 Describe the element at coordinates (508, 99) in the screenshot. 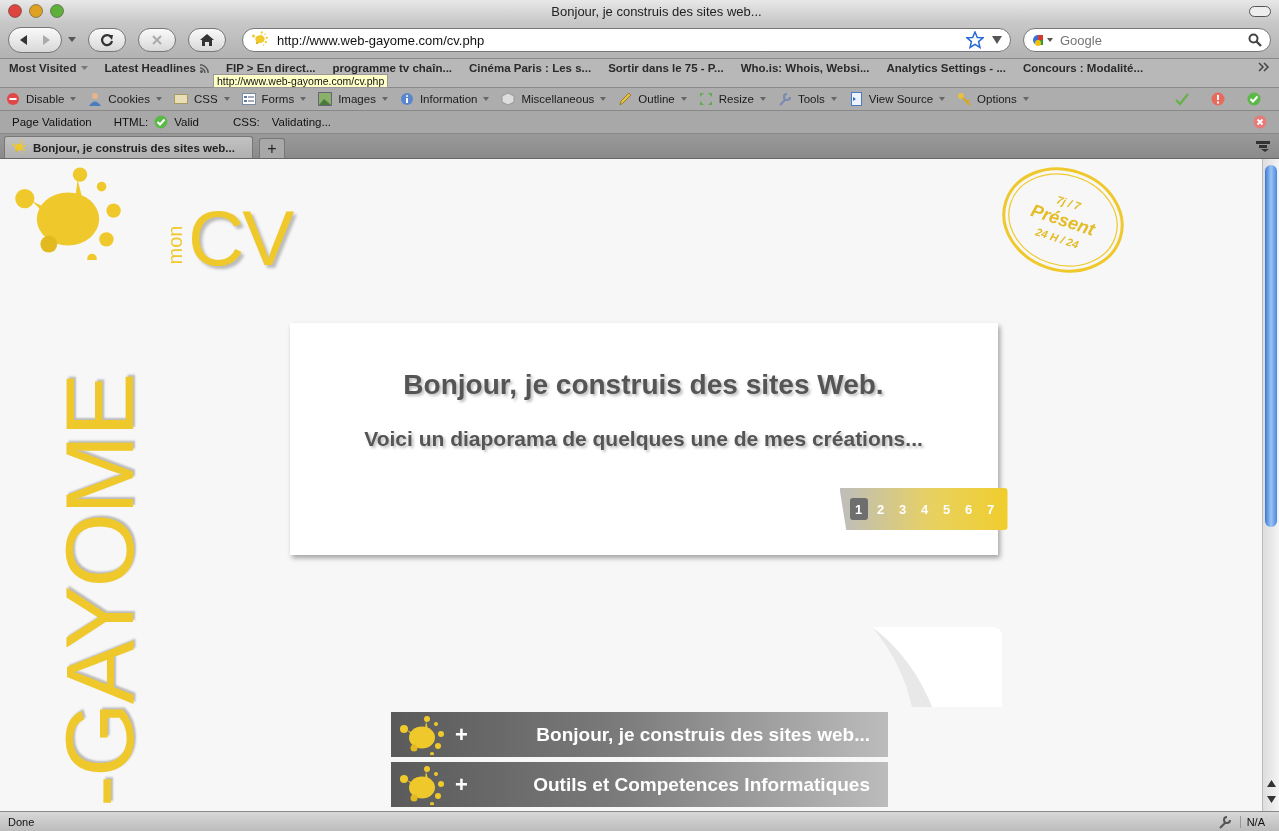

I see `cube-icon` at that location.